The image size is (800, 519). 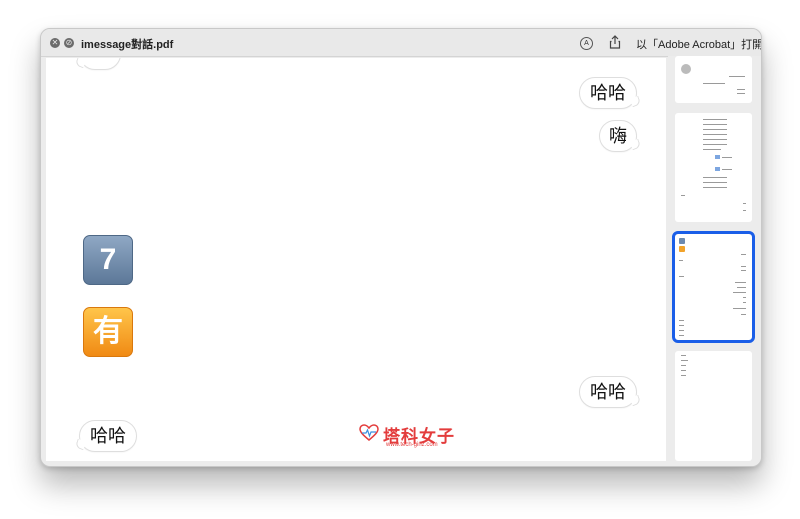 What do you see at coordinates (69, 43) in the screenshot?
I see `minimize-disabled-icon: ⊘` at bounding box center [69, 43].